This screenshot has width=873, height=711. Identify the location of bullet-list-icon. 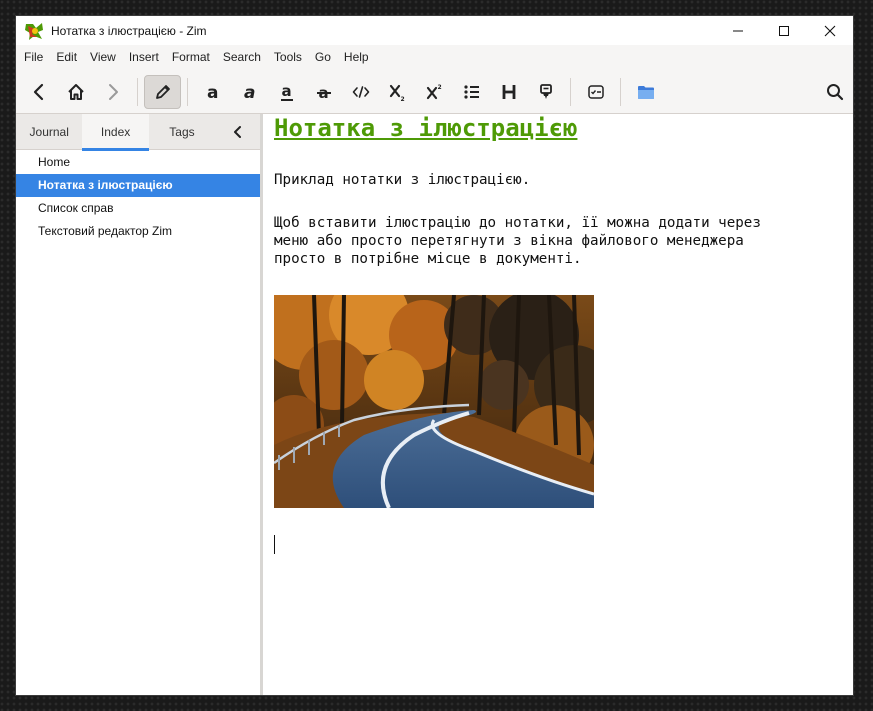
(471, 91).